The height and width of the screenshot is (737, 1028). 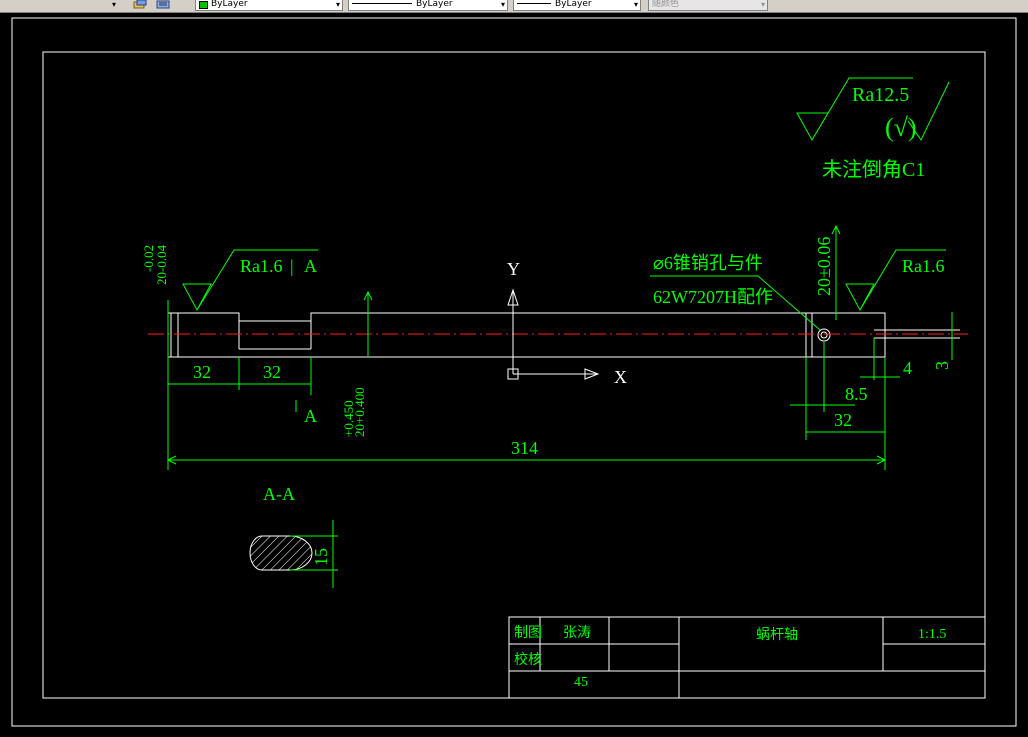 What do you see at coordinates (620, 377) in the screenshot?
I see `axis-x-label: X` at bounding box center [620, 377].